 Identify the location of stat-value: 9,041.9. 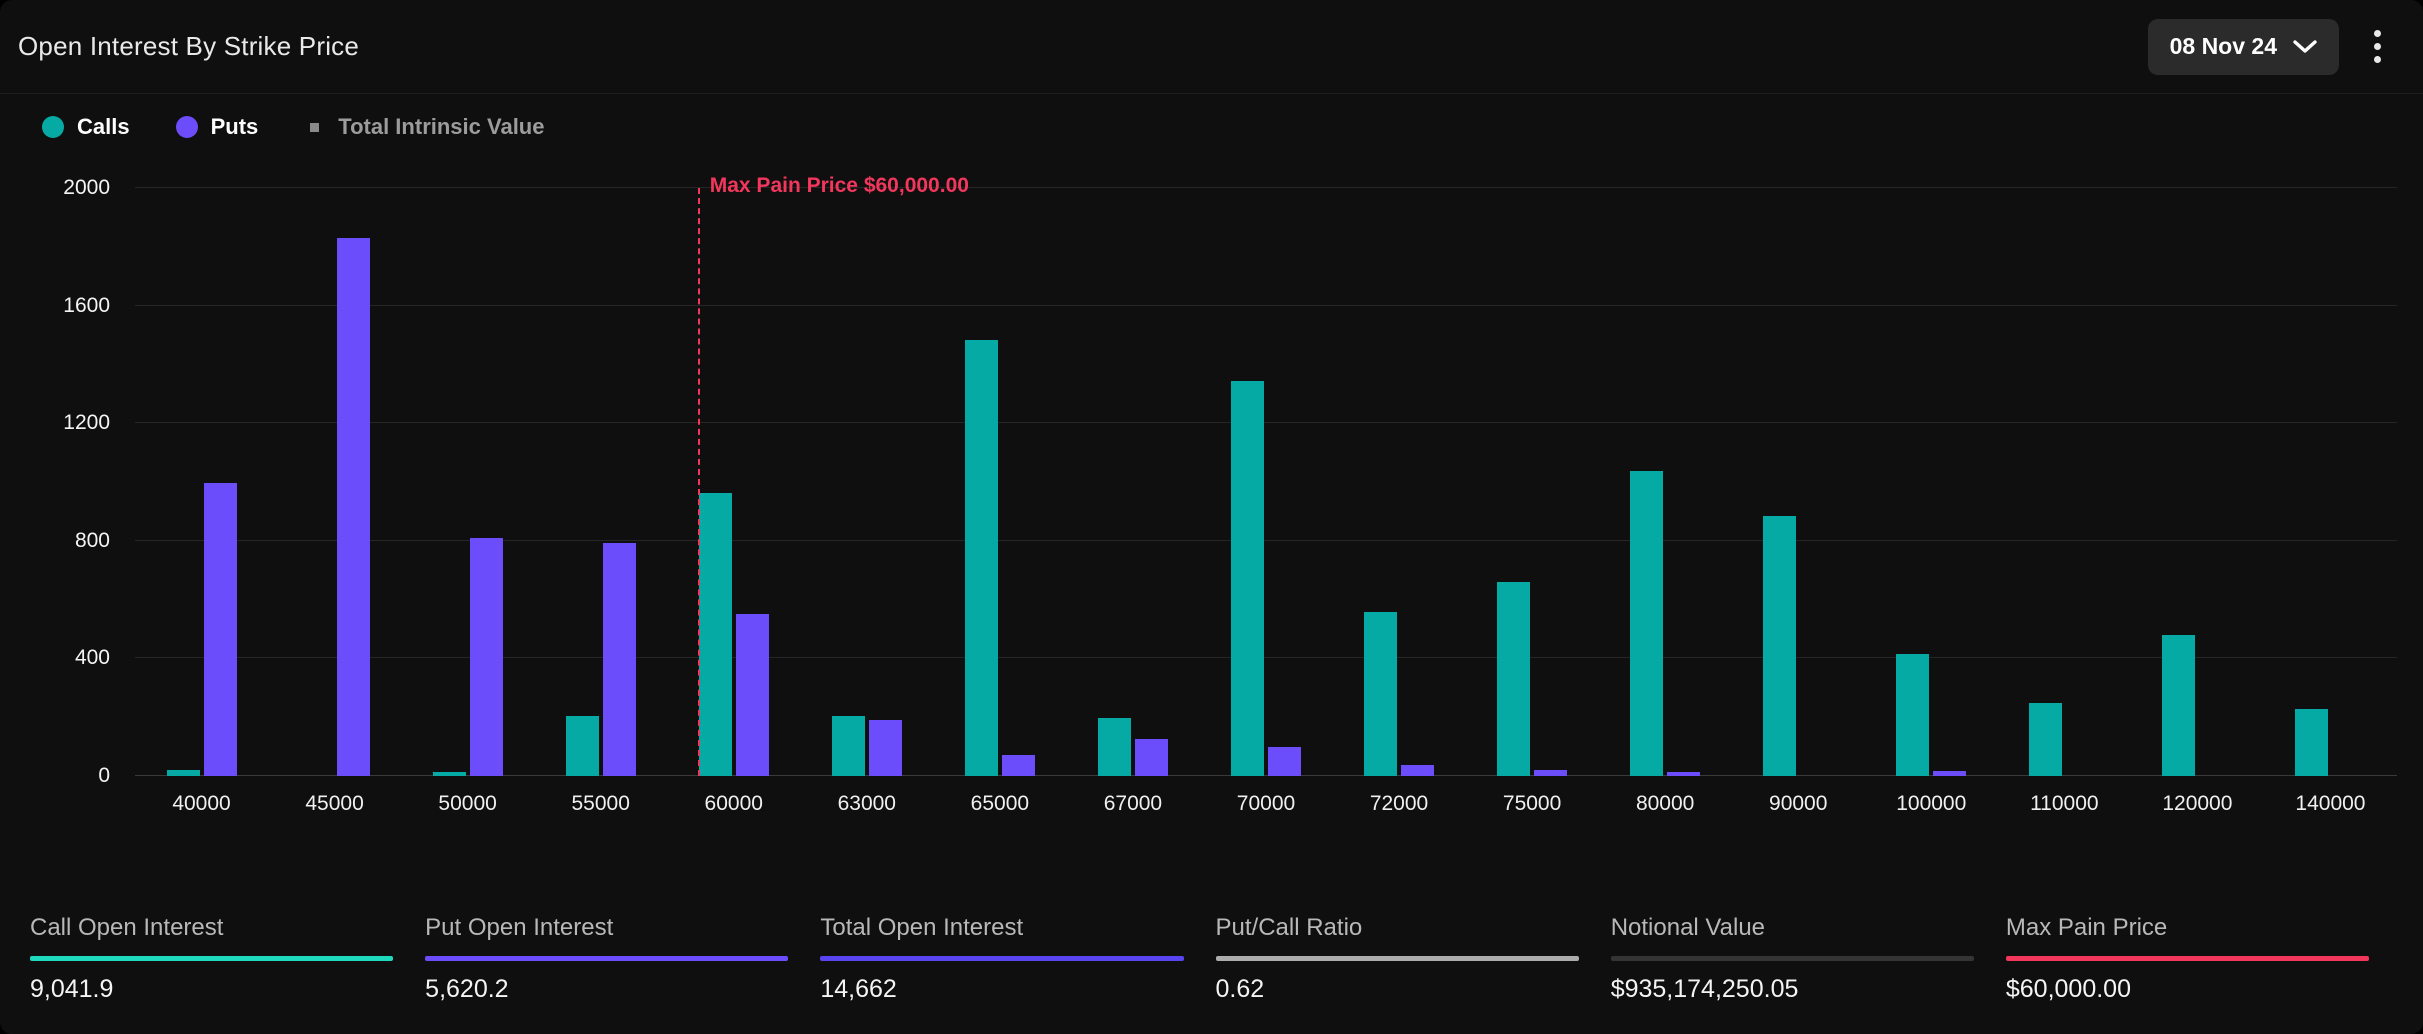
(72, 989).